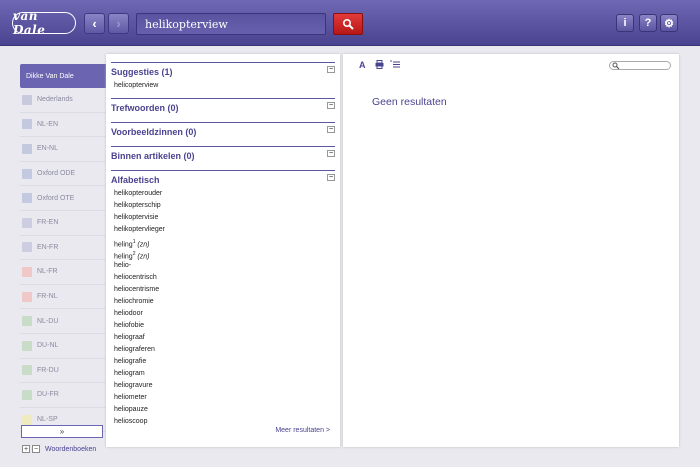 This screenshot has height=467, width=700. What do you see at coordinates (223, 86) in the screenshot?
I see `suggestion-item: helicopterview` at bounding box center [223, 86].